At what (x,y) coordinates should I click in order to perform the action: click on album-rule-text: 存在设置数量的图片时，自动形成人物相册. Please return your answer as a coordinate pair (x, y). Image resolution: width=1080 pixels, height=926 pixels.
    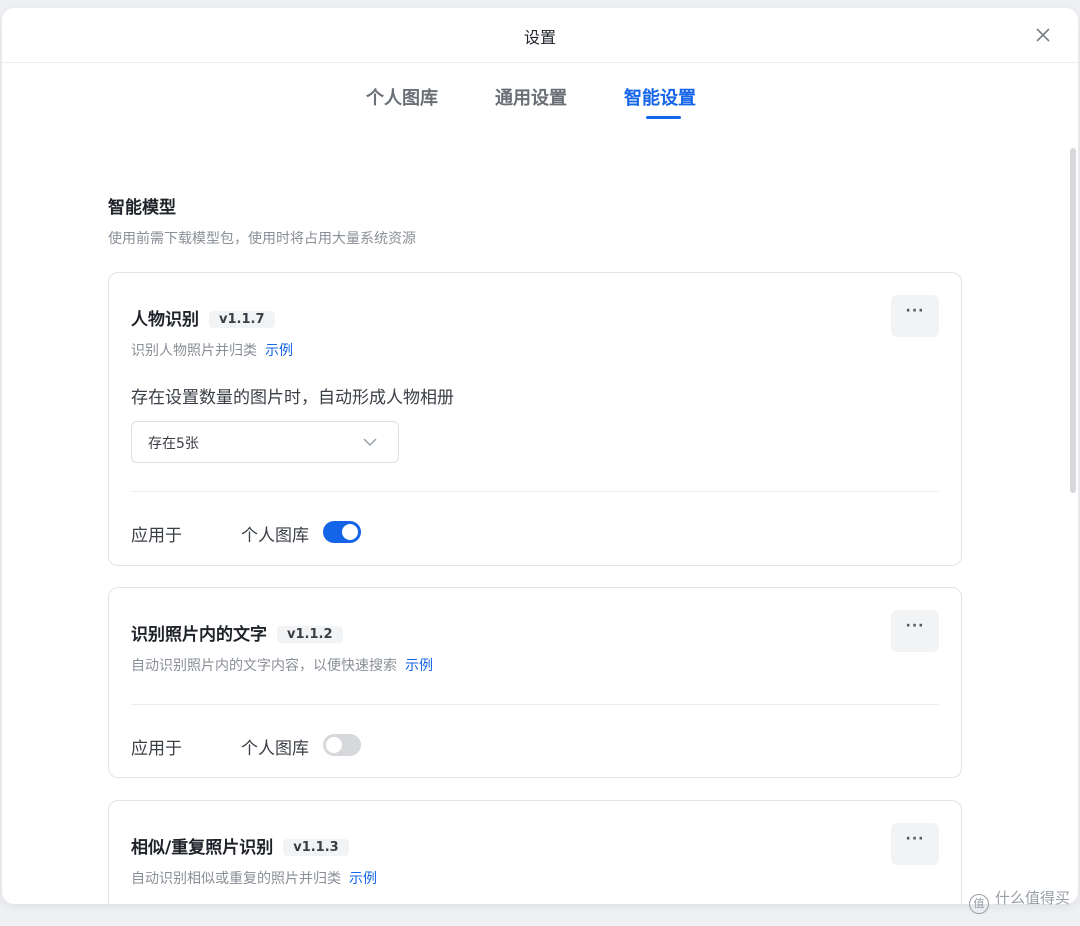
    Looking at the image, I should click on (292, 398).